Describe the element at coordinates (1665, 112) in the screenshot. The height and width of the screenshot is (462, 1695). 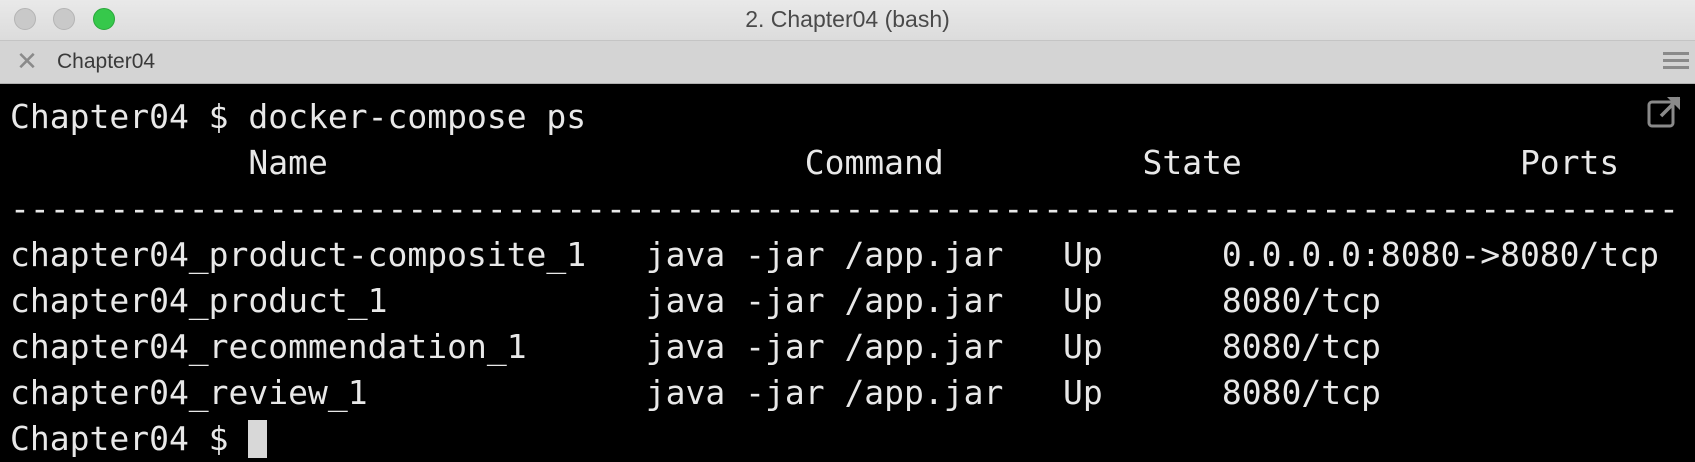
I see `popout-icon` at that location.